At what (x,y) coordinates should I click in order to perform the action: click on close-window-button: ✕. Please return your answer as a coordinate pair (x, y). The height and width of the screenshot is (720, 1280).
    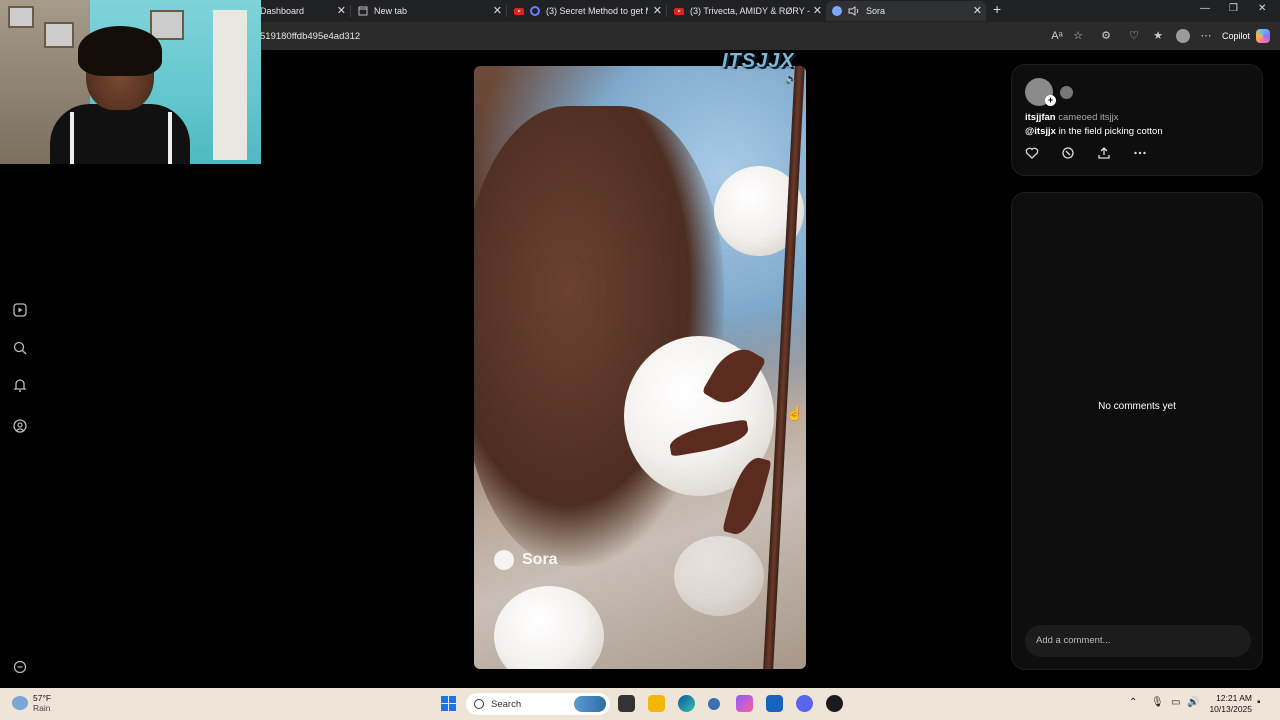
    Looking at the image, I should click on (1262, 8).